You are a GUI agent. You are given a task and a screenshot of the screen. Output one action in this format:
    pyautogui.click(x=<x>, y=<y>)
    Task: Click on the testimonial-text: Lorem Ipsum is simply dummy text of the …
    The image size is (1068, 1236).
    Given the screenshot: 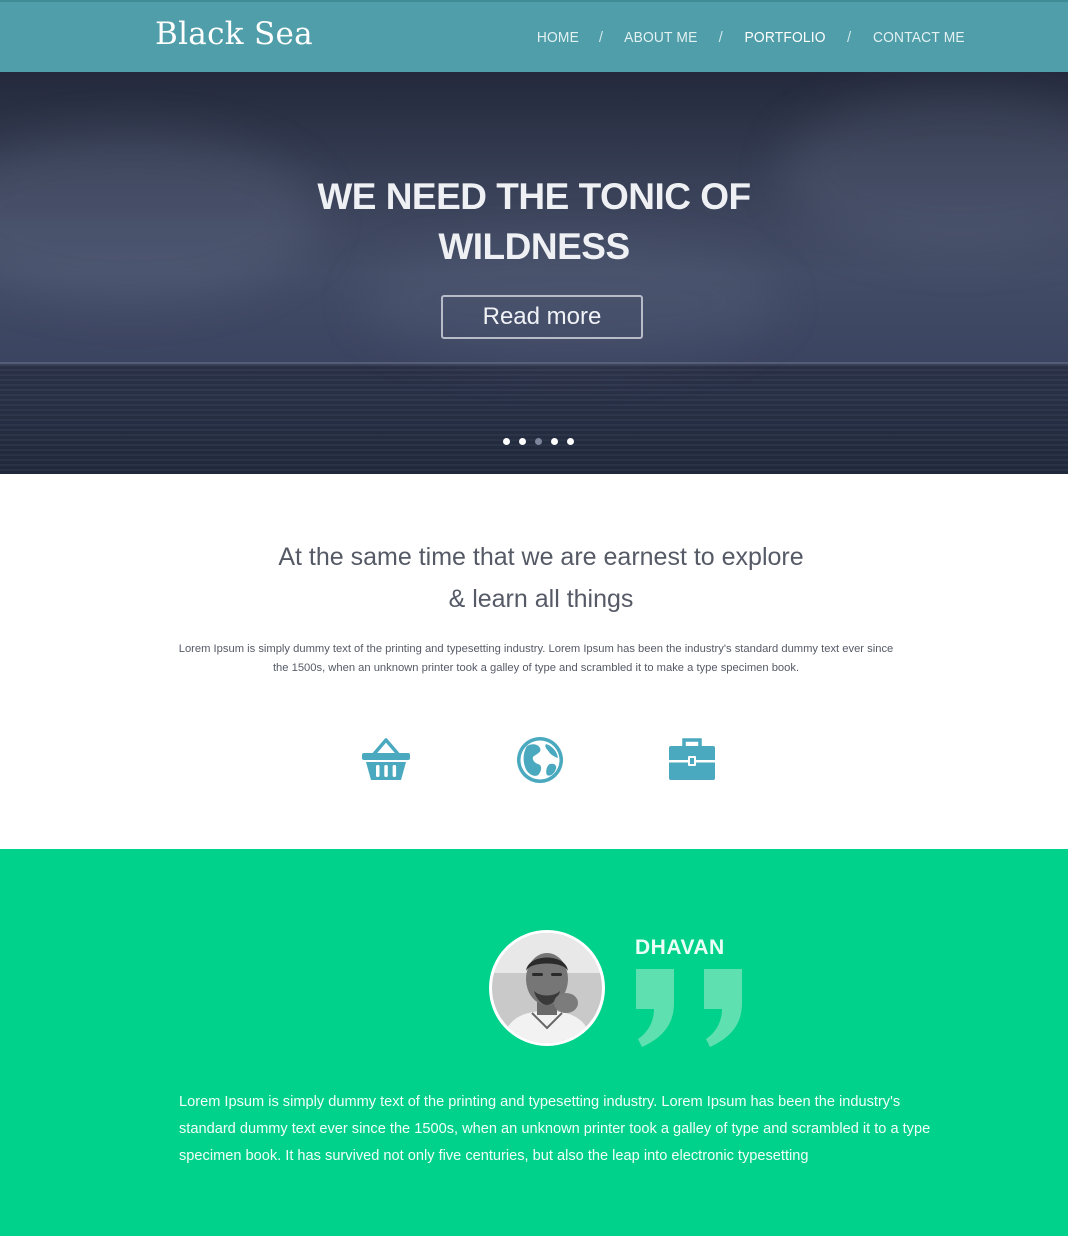 What is the action you would take?
    pyautogui.click(x=555, y=1129)
    